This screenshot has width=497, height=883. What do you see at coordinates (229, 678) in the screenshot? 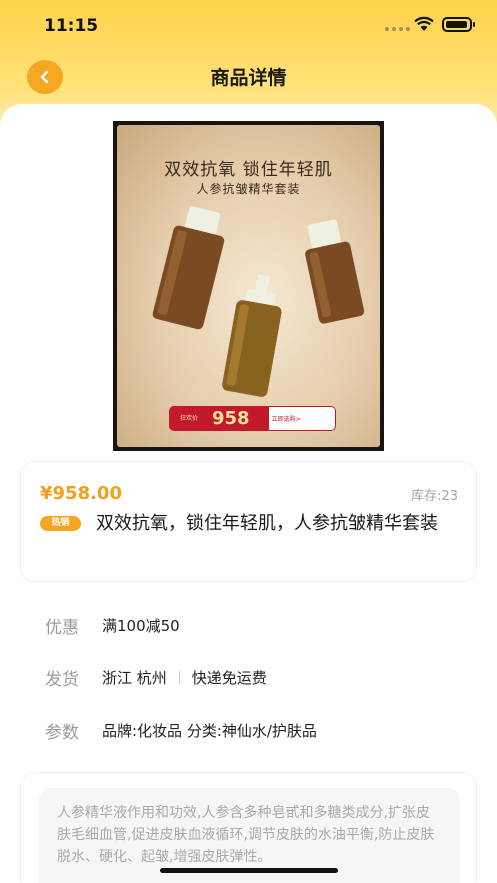
I see `shipping-method: 快递免运费` at bounding box center [229, 678].